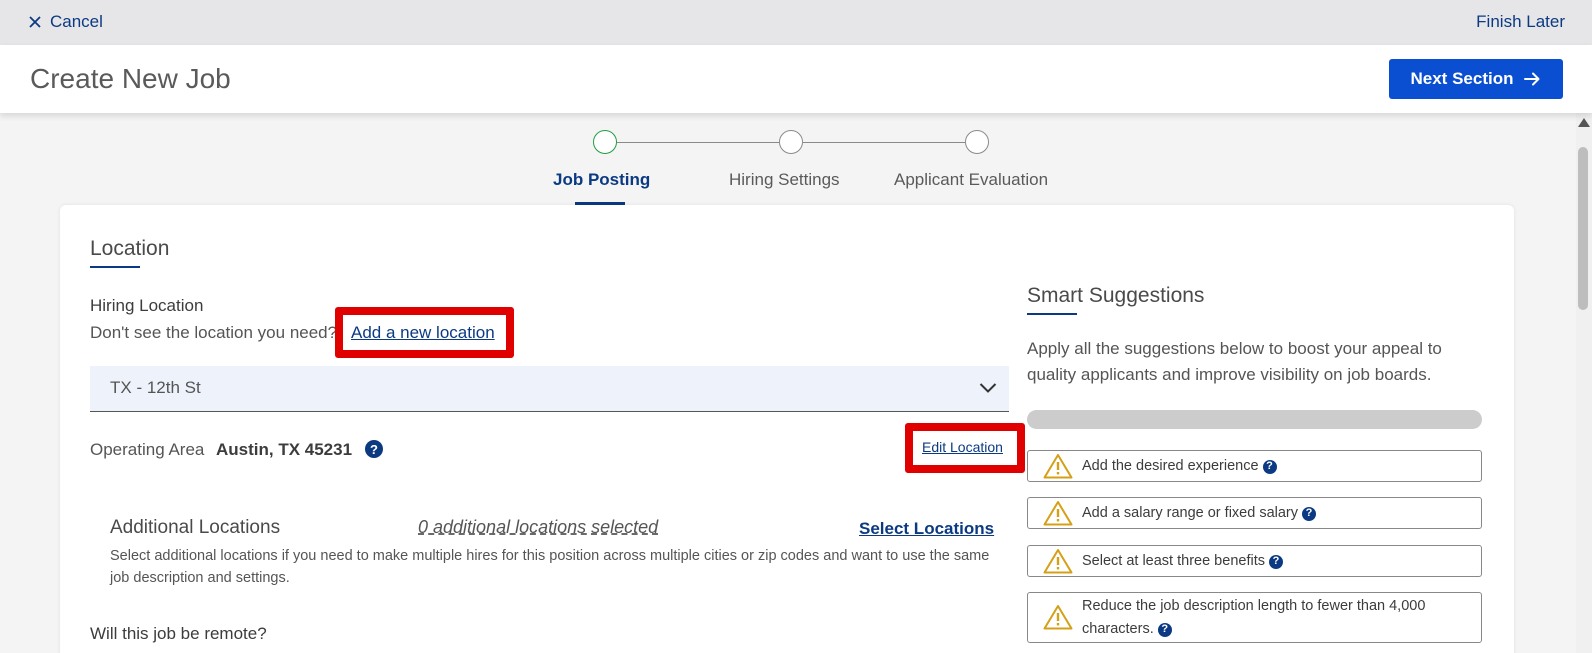  Describe the element at coordinates (549, 389) in the screenshot. I see `hiring-location-select: TX - 12th St` at that location.